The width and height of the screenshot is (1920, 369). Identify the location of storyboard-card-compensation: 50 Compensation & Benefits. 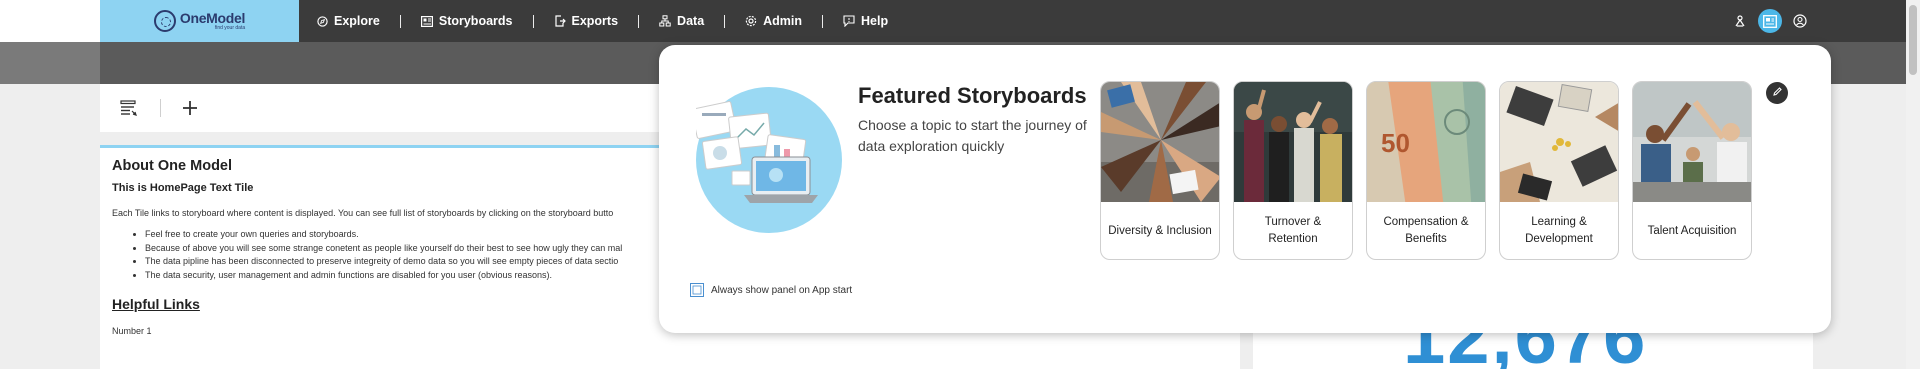
(1426, 170).